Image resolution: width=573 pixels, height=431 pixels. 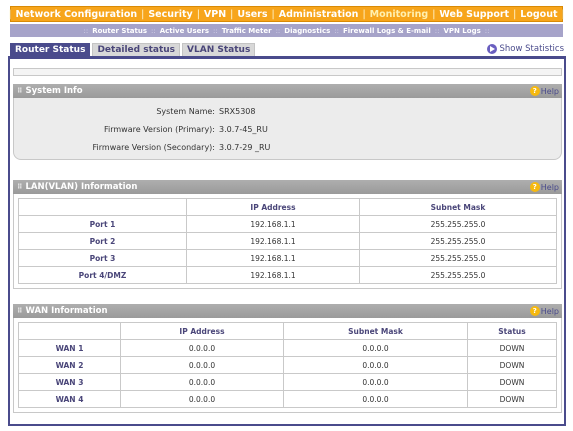 I want to click on system-info-help: ? Help, so click(x=544, y=91).